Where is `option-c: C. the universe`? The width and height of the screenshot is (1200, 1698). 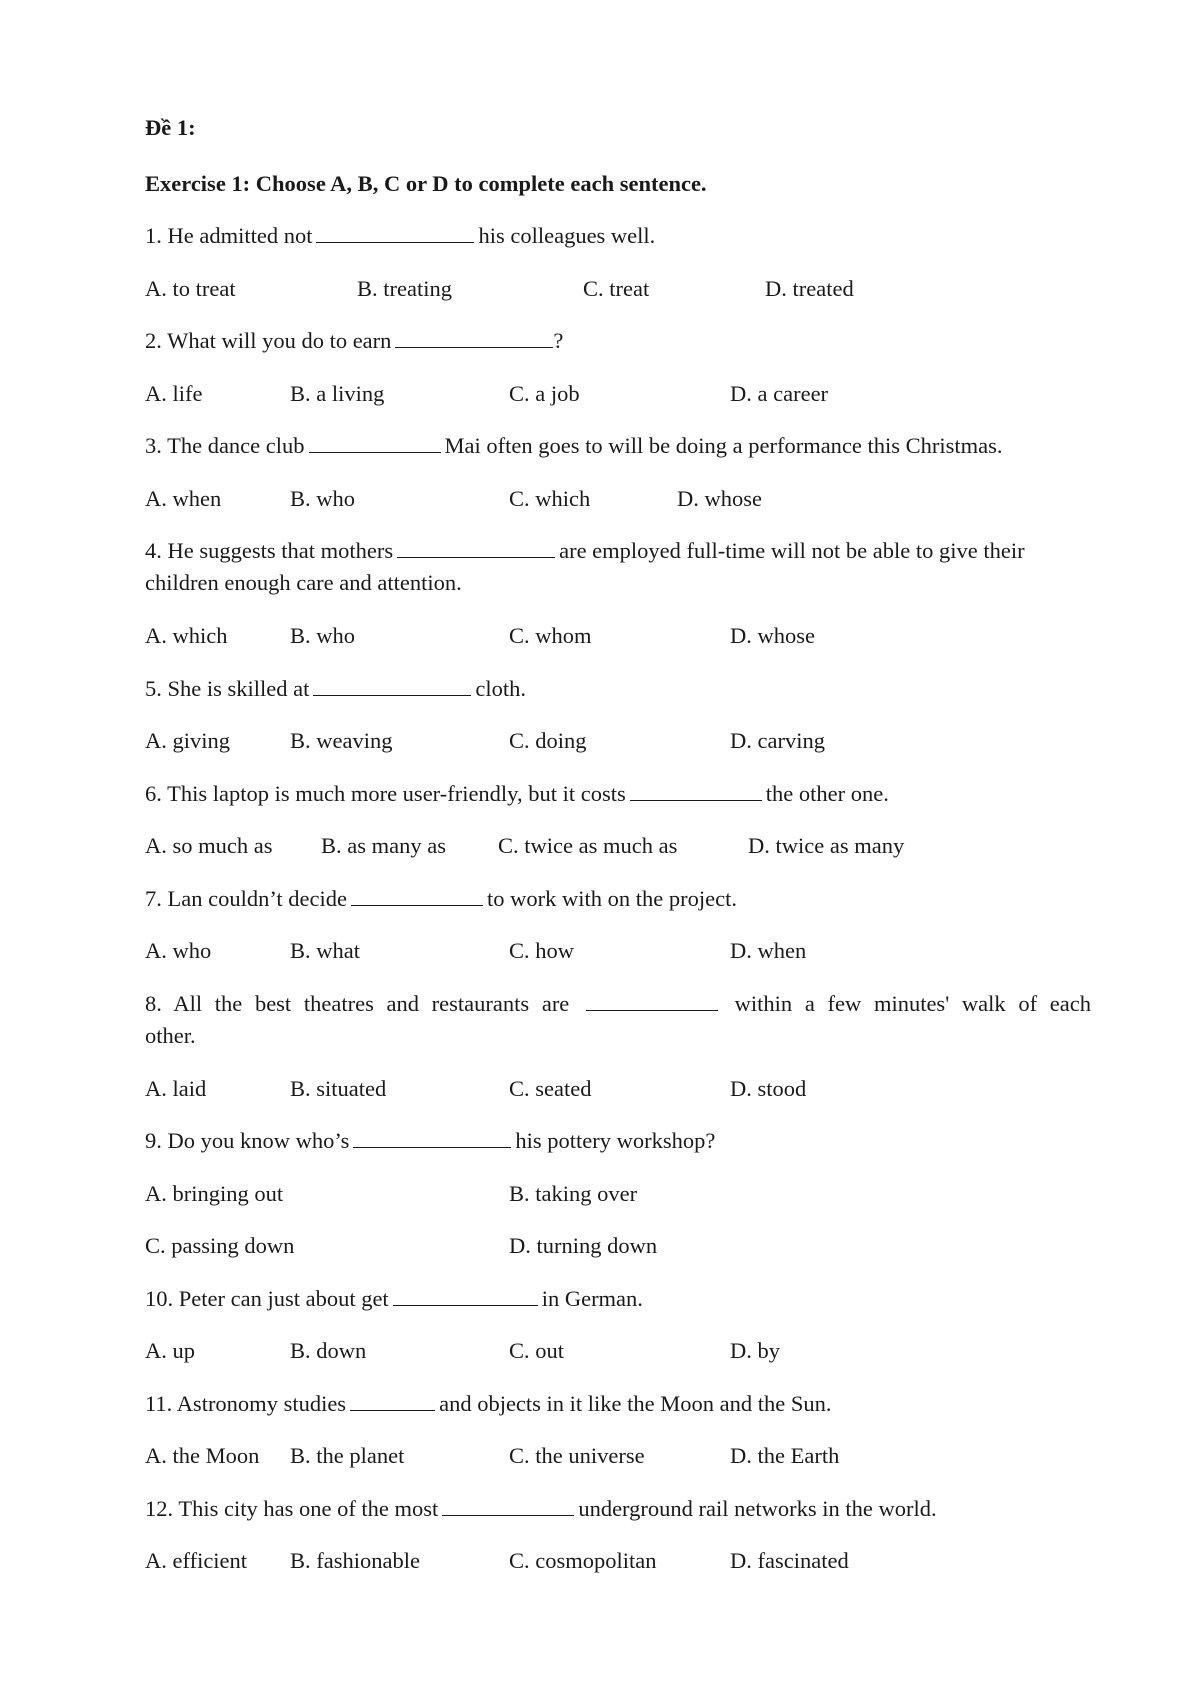 option-c: C. the universe is located at coordinates (577, 1455).